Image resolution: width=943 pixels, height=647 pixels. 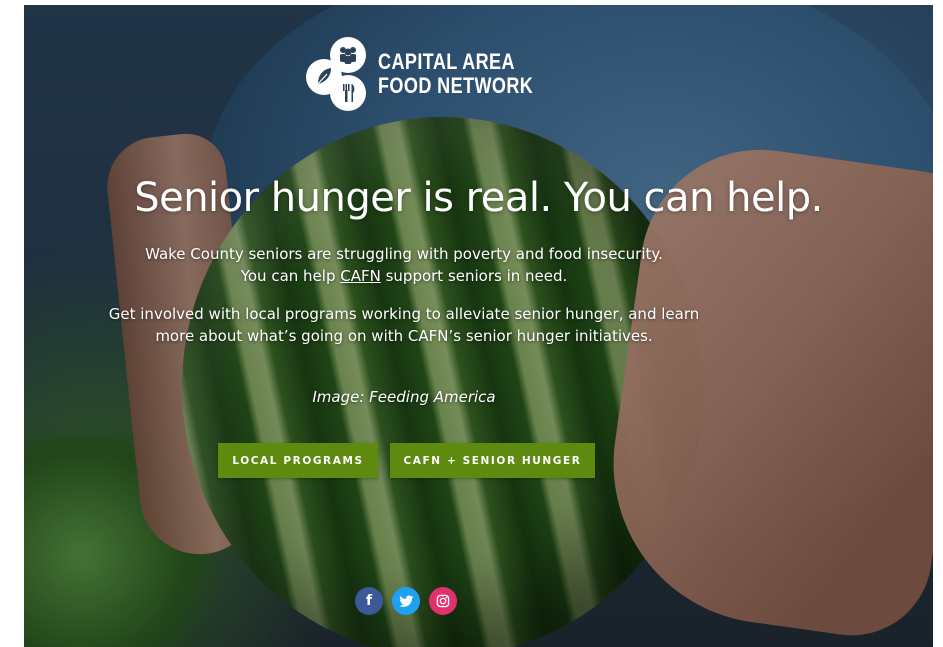 What do you see at coordinates (474, 276) in the screenshot?
I see `intro-text-end: support seniors in need.` at bounding box center [474, 276].